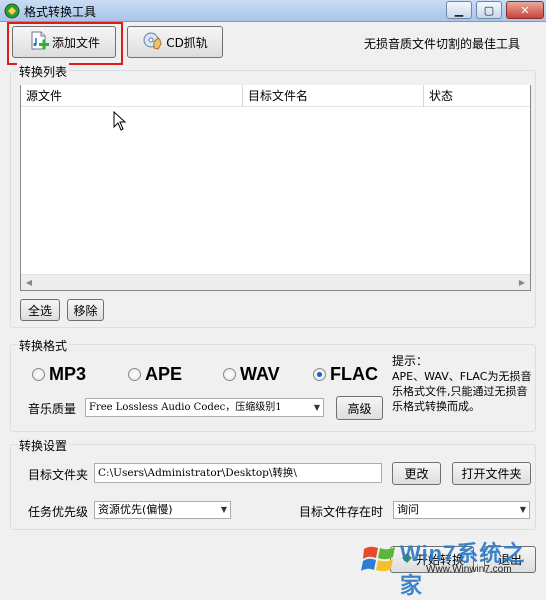  Describe the element at coordinates (462, 391) in the screenshot. I see `hint-text: APE、WAV、FLAC为无损音乐格式文件,只能通过无损音乐格式转换而成。` at that location.